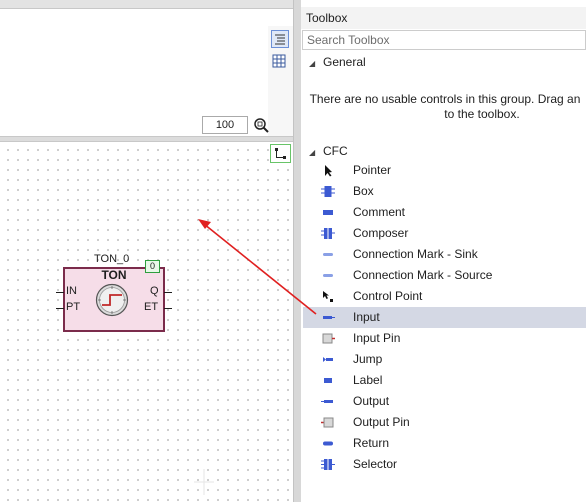 Image resolution: width=586 pixels, height=502 pixels. I want to click on drag-arrow-line, so click(260, 269).